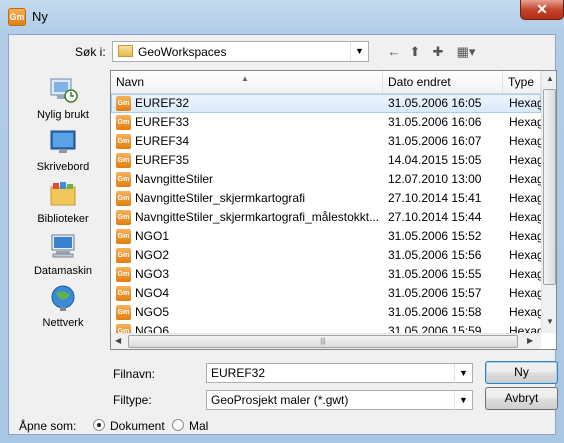  Describe the element at coordinates (326, 179) in the screenshot. I see `file-row: Gm NavngitteStiler 12.07.2010 13:00 Hexagon` at that location.